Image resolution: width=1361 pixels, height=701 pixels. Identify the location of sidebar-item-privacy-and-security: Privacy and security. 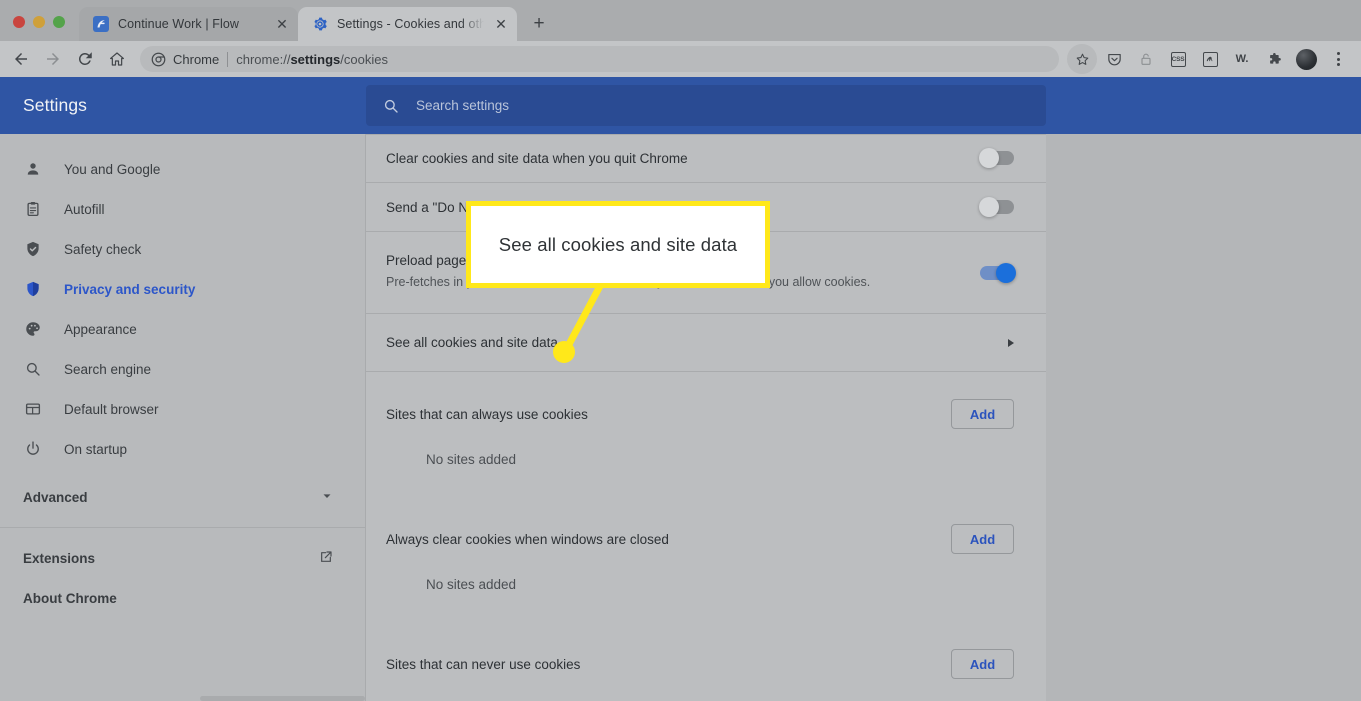
(183, 289).